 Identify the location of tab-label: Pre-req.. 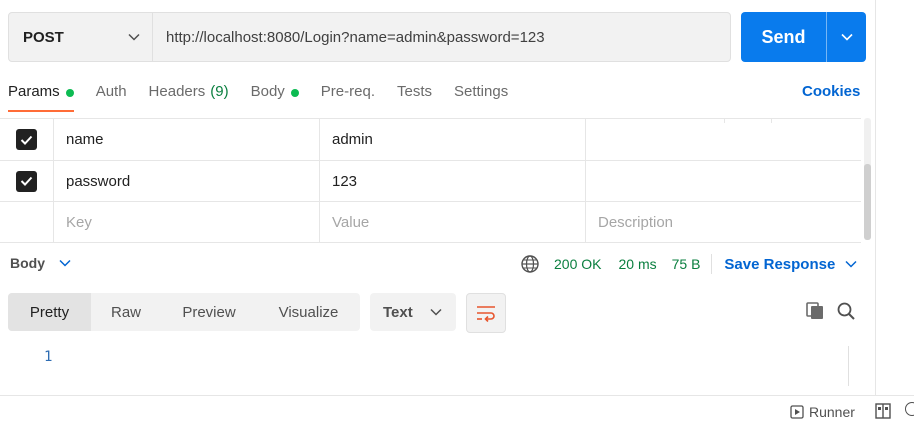
(347, 91).